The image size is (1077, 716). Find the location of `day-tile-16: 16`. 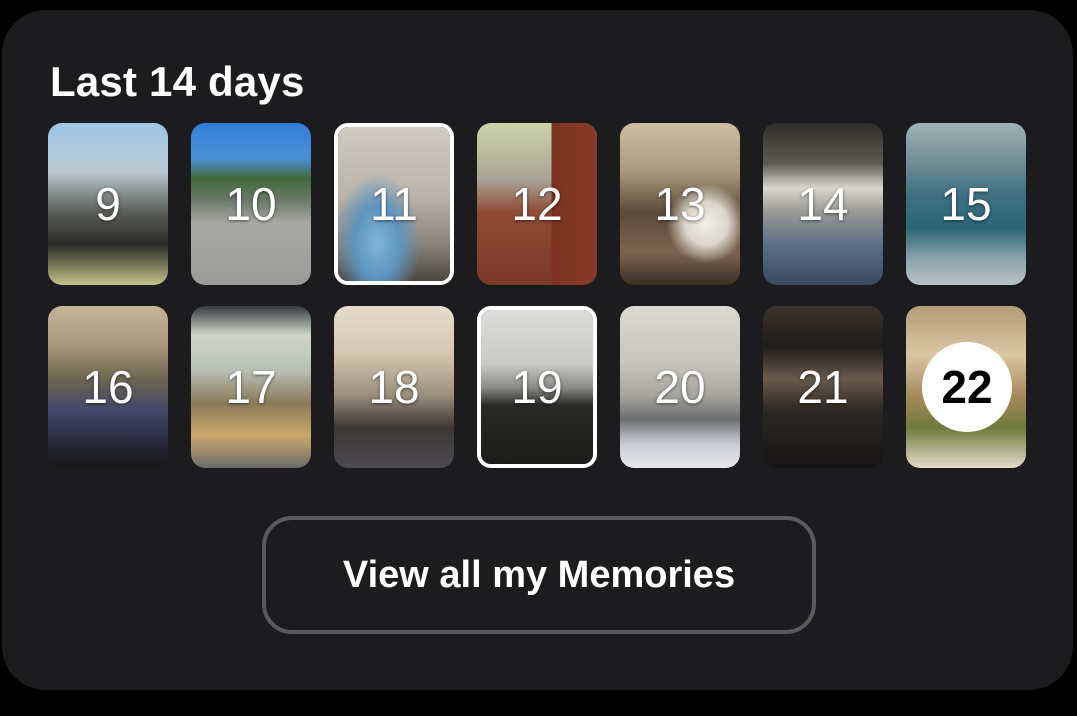

day-tile-16: 16 is located at coordinates (108, 387).